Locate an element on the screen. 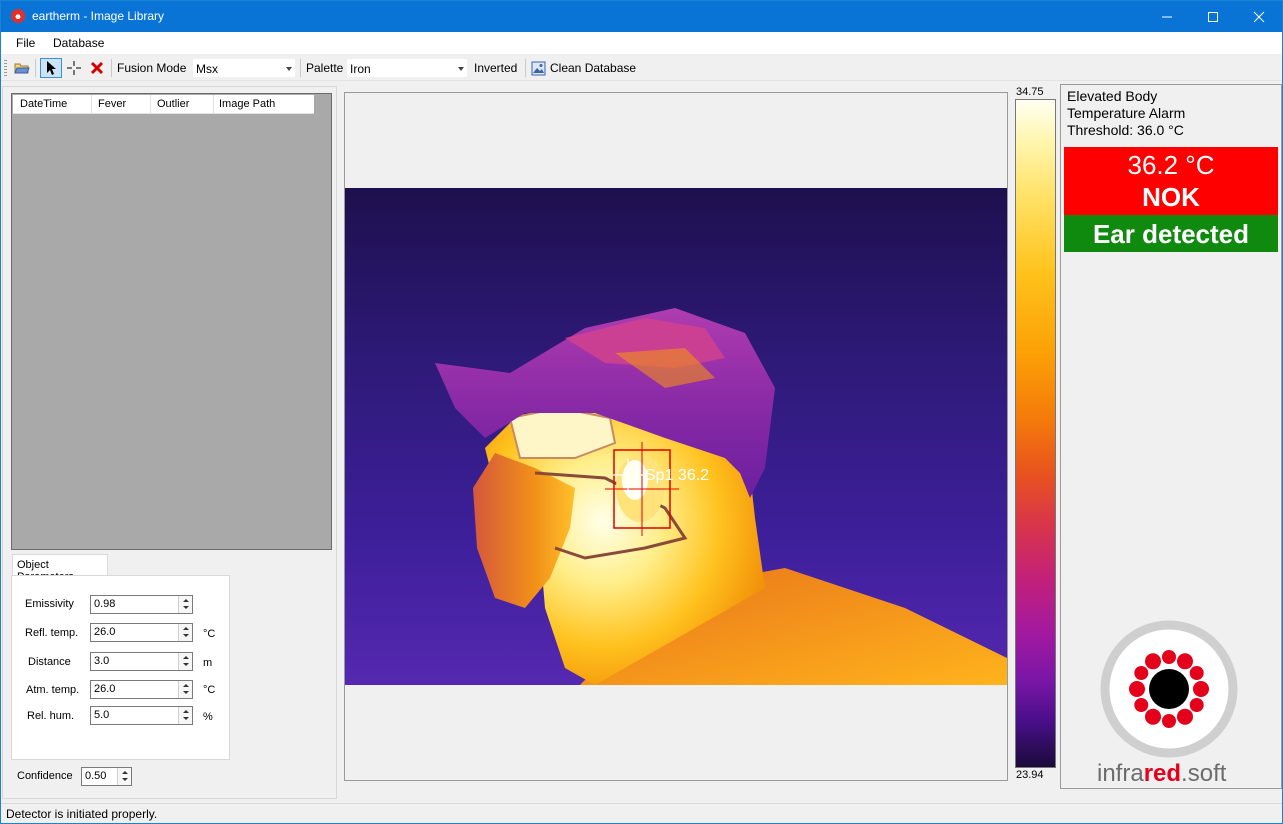 This screenshot has width=1283, height=824. logo-text-c: .soft is located at coordinates (1204, 773).